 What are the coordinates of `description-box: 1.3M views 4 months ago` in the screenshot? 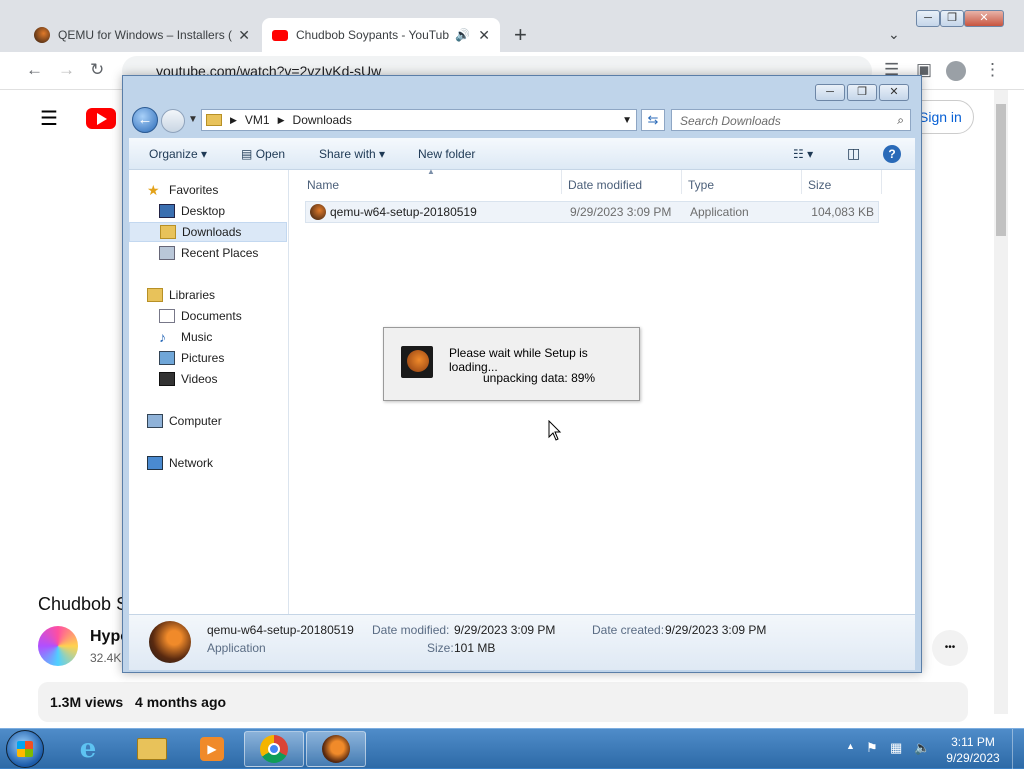 It's located at (503, 702).